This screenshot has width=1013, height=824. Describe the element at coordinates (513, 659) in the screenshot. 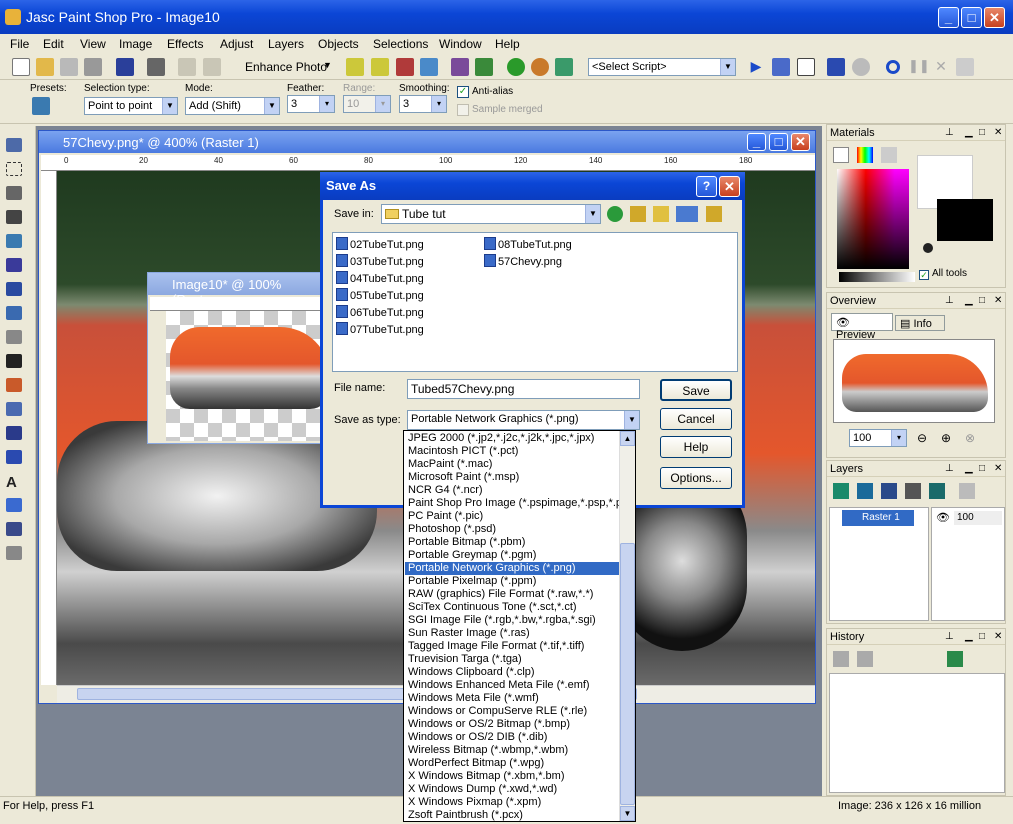

I see `file-type-option: Truevision Targa (*.tga)` at that location.